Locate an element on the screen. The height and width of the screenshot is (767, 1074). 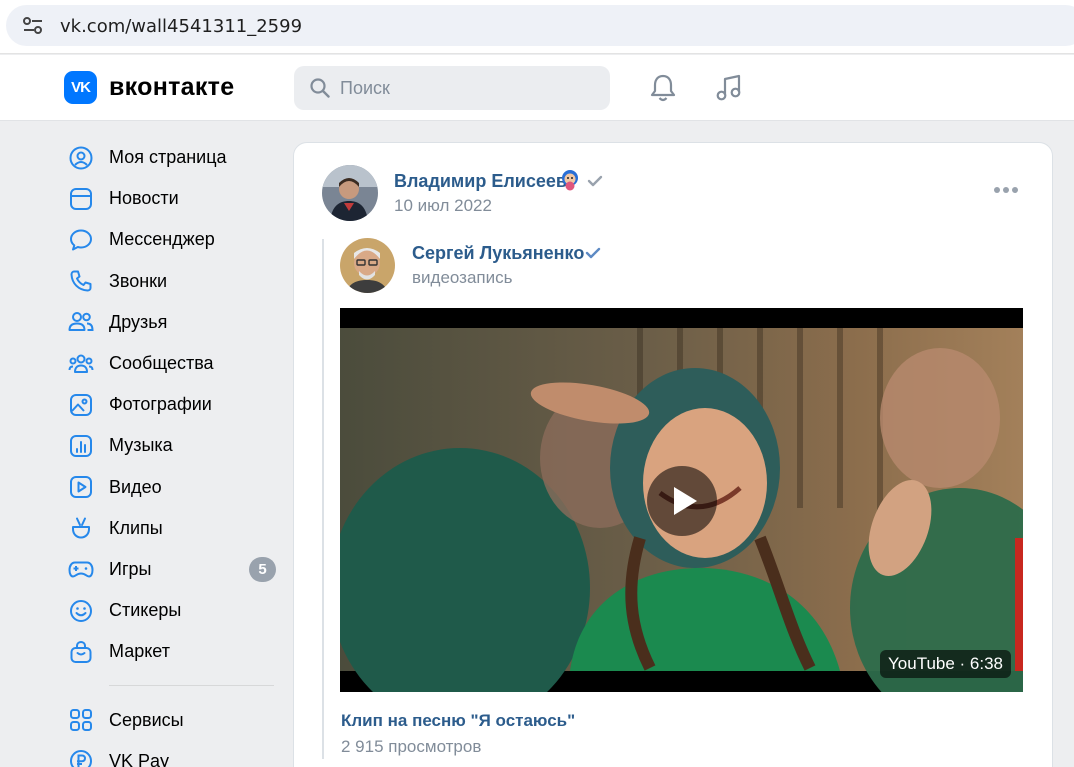
vk-logo: VK вконтакте is located at coordinates (149, 87).